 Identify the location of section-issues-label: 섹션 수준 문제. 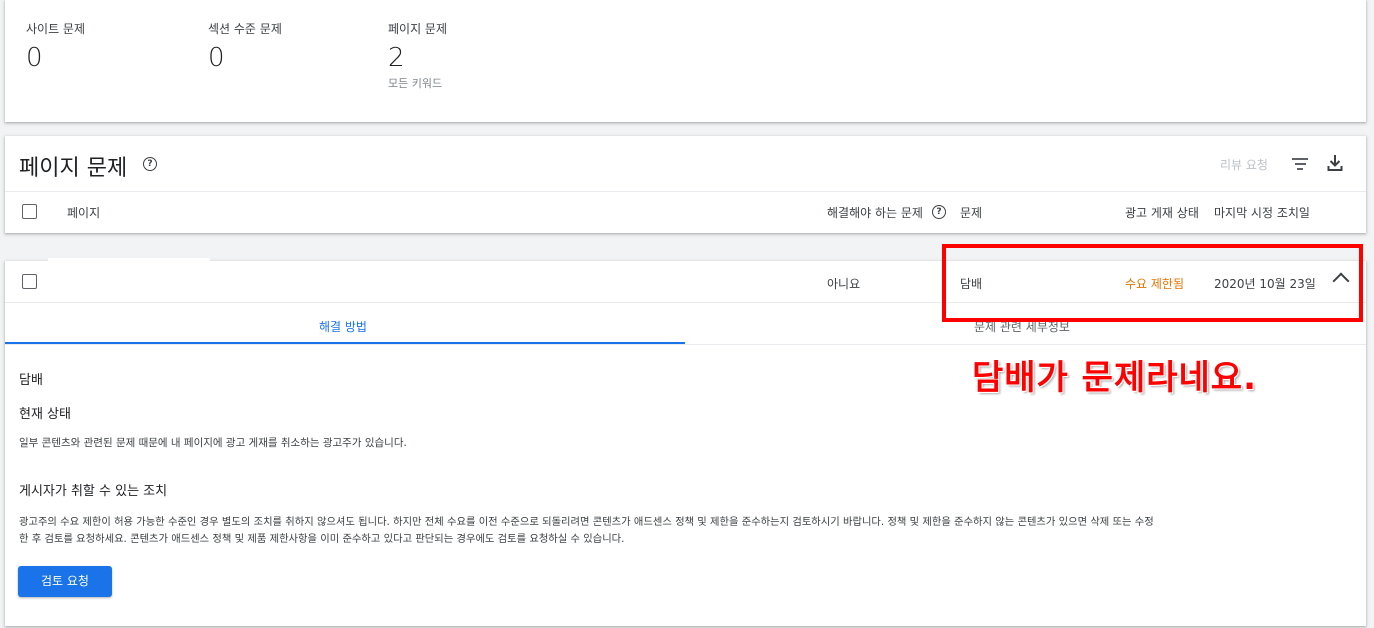
(245, 29).